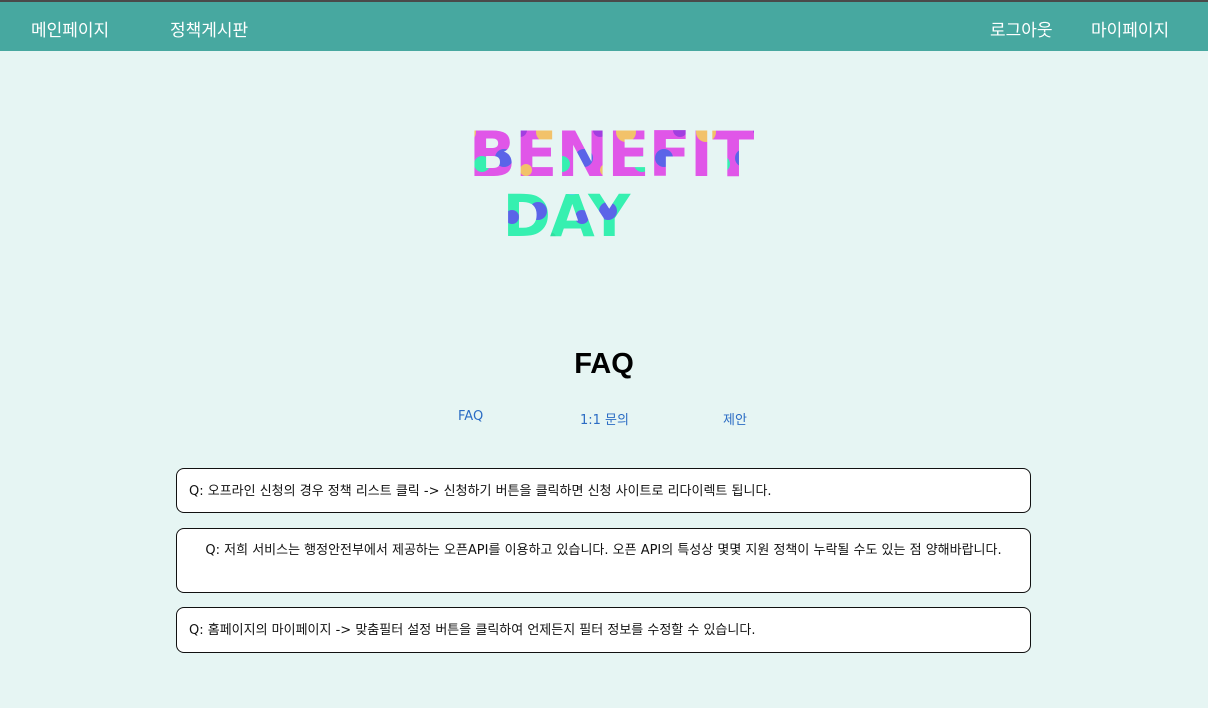  I want to click on page-title: FAQ, so click(604, 364).